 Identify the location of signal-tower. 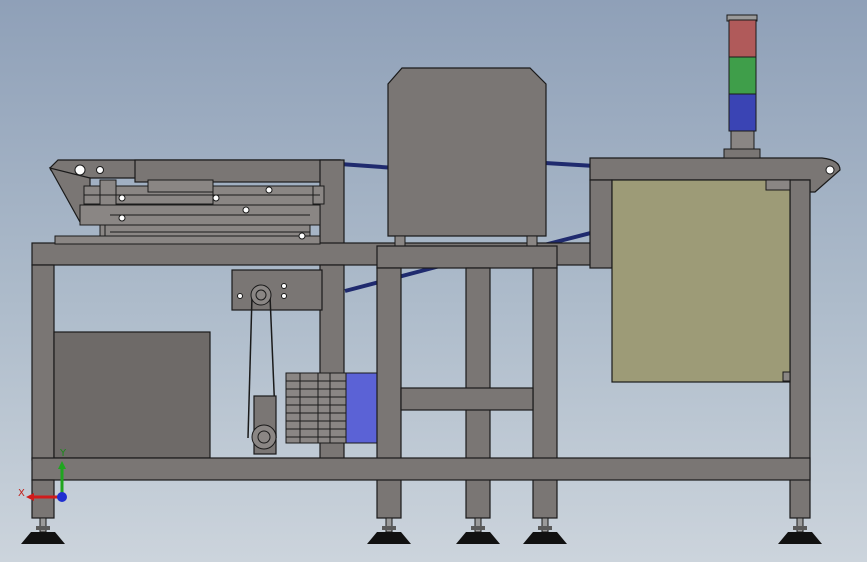
(742, 86).